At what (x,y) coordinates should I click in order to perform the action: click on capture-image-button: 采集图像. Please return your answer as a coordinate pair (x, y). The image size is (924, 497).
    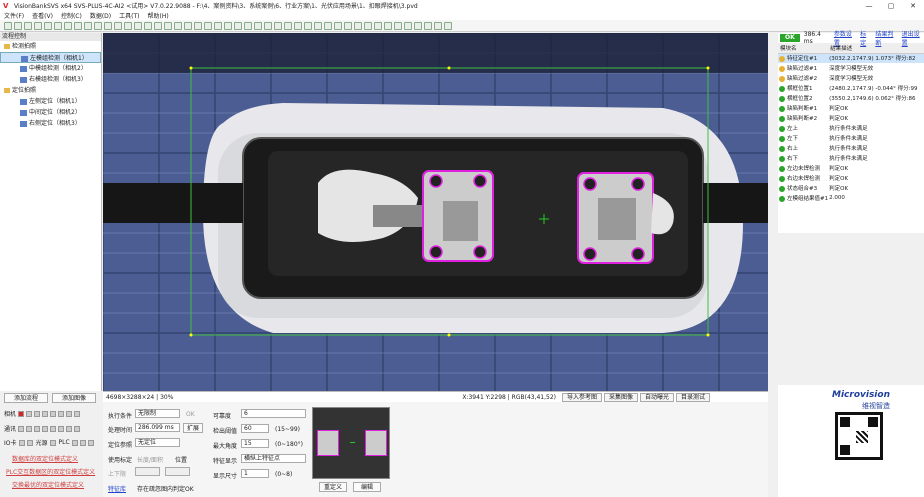
    Looking at the image, I should click on (621, 397).